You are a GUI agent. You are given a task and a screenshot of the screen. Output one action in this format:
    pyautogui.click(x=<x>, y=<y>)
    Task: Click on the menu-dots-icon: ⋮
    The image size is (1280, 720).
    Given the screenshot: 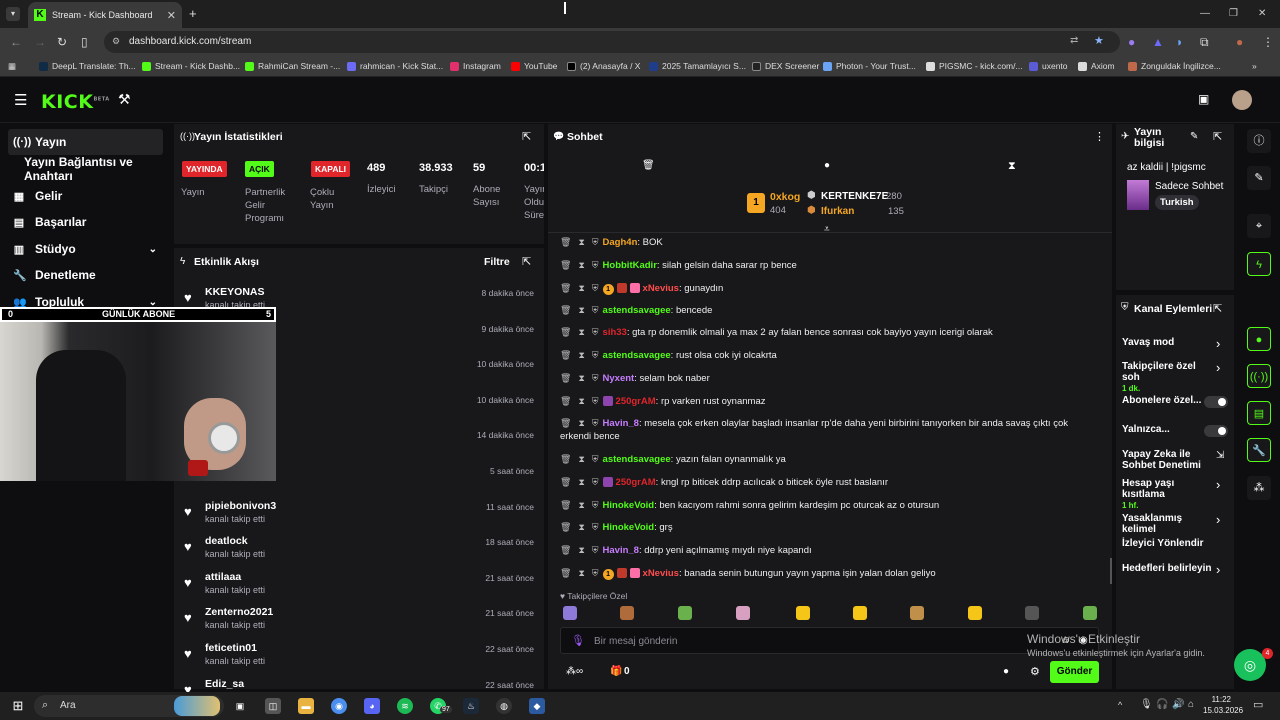 What is the action you would take?
    pyautogui.click(x=1268, y=42)
    